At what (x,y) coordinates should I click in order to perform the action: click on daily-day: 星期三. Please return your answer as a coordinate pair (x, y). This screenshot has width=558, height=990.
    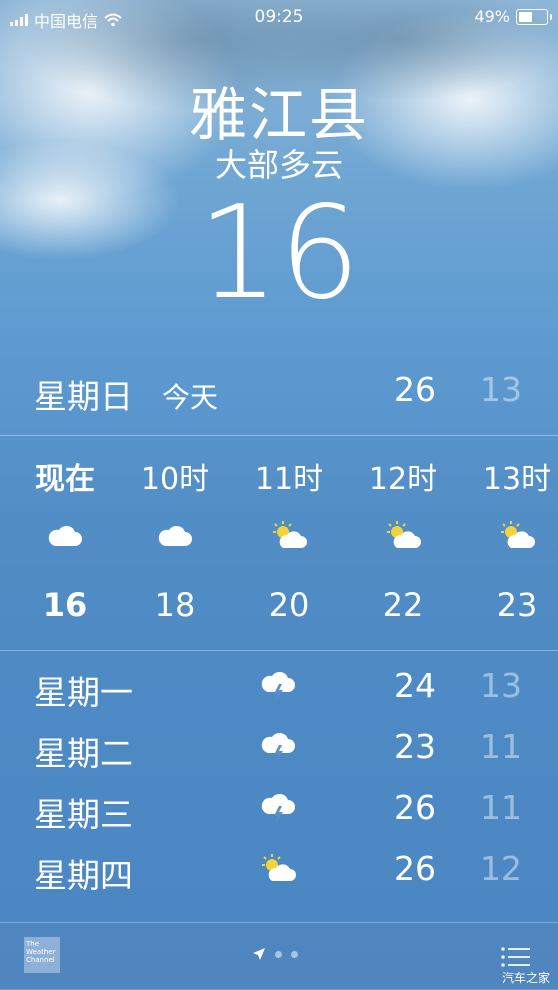
    Looking at the image, I should click on (83, 814).